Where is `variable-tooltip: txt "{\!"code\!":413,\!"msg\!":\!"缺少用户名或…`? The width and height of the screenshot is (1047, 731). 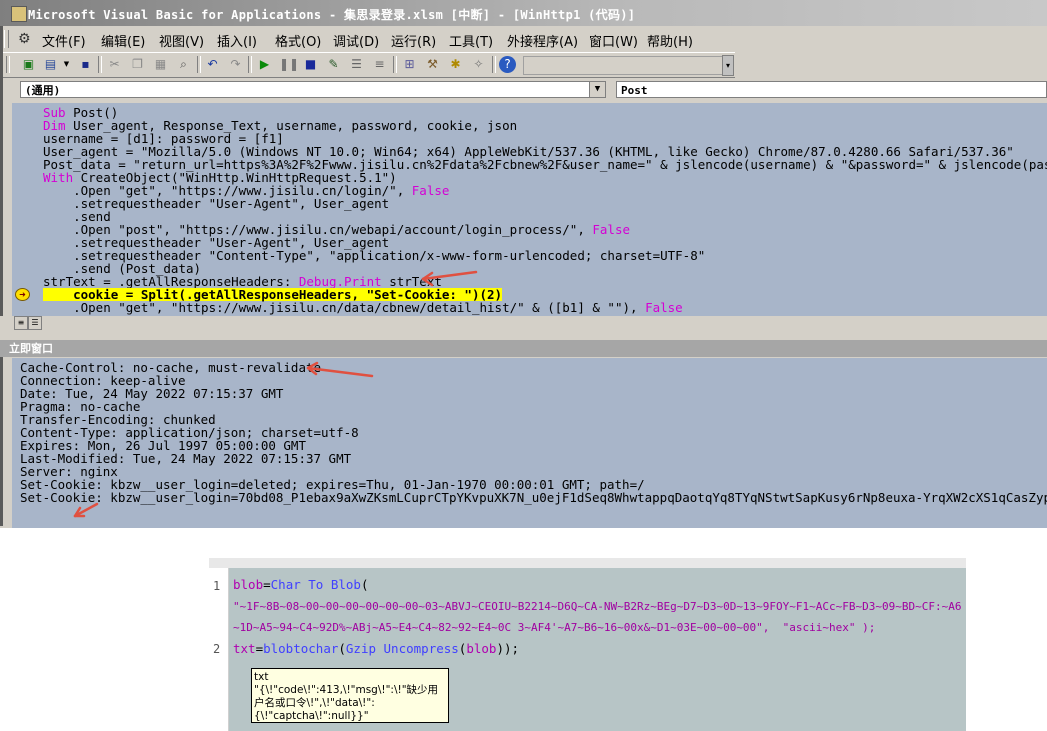 variable-tooltip: txt "{\!"code\!":413,\!"msg\!":\!"缺少用户名或… is located at coordinates (350, 695).